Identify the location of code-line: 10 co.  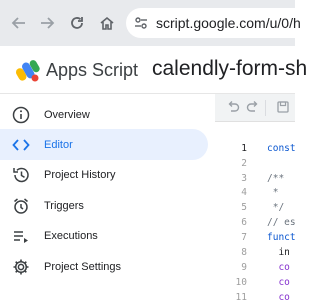
(255, 284).